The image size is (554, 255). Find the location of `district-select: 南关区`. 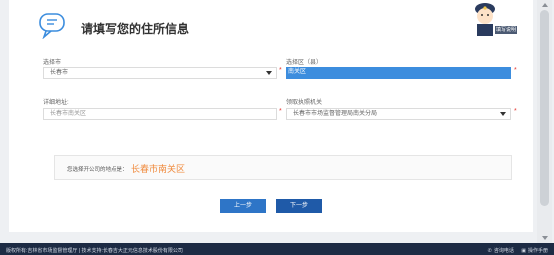

district-select: 南关区 is located at coordinates (398, 73).